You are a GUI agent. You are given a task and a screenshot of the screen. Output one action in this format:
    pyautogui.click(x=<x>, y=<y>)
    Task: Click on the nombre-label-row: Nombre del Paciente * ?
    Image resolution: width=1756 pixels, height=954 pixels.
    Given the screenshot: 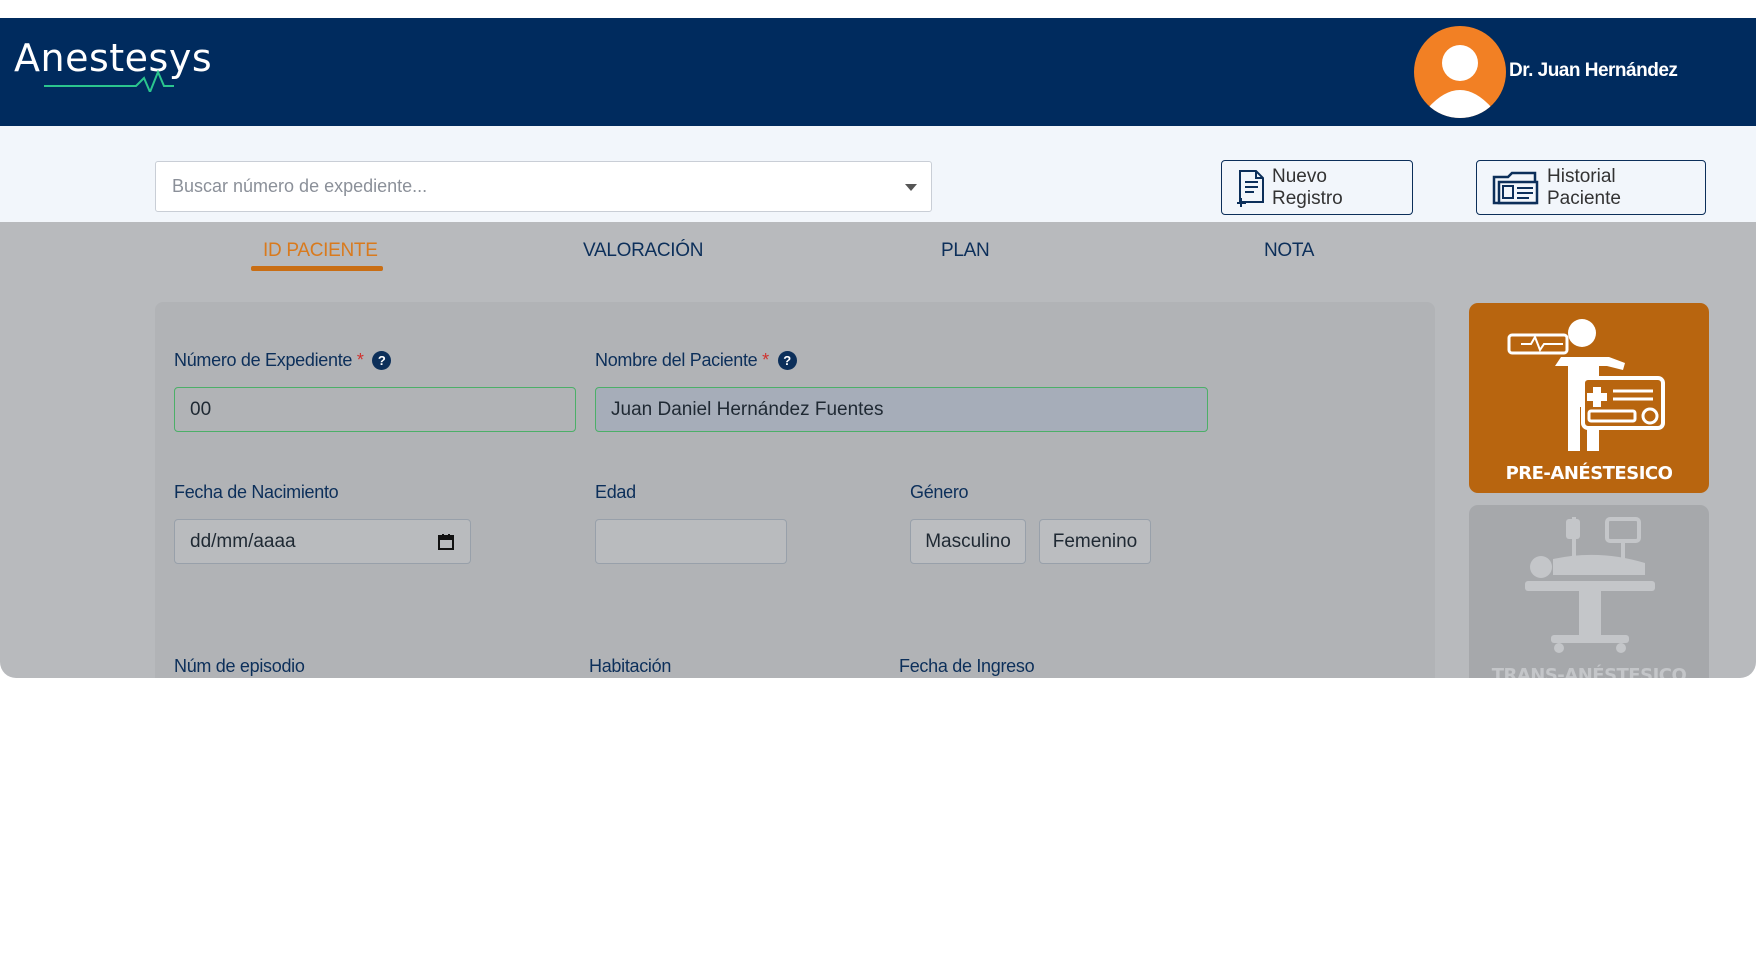 What is the action you would take?
    pyautogui.click(x=696, y=360)
    